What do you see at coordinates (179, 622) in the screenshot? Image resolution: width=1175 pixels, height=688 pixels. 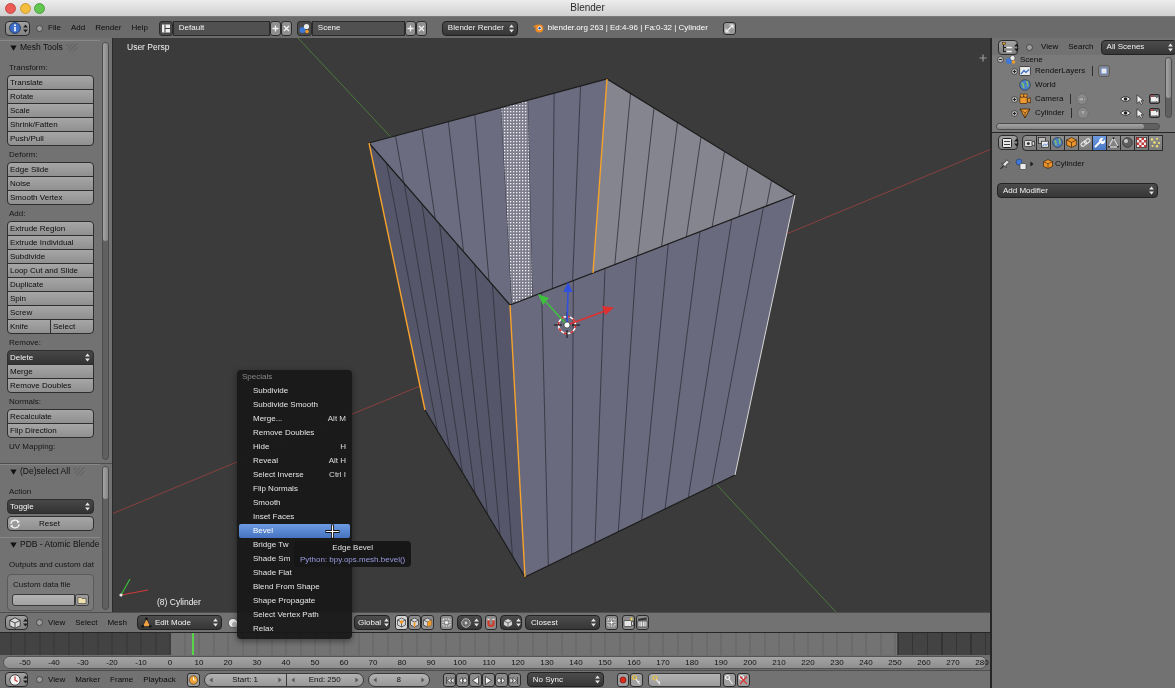 I see `mode-dropdown: Edit Mode` at bounding box center [179, 622].